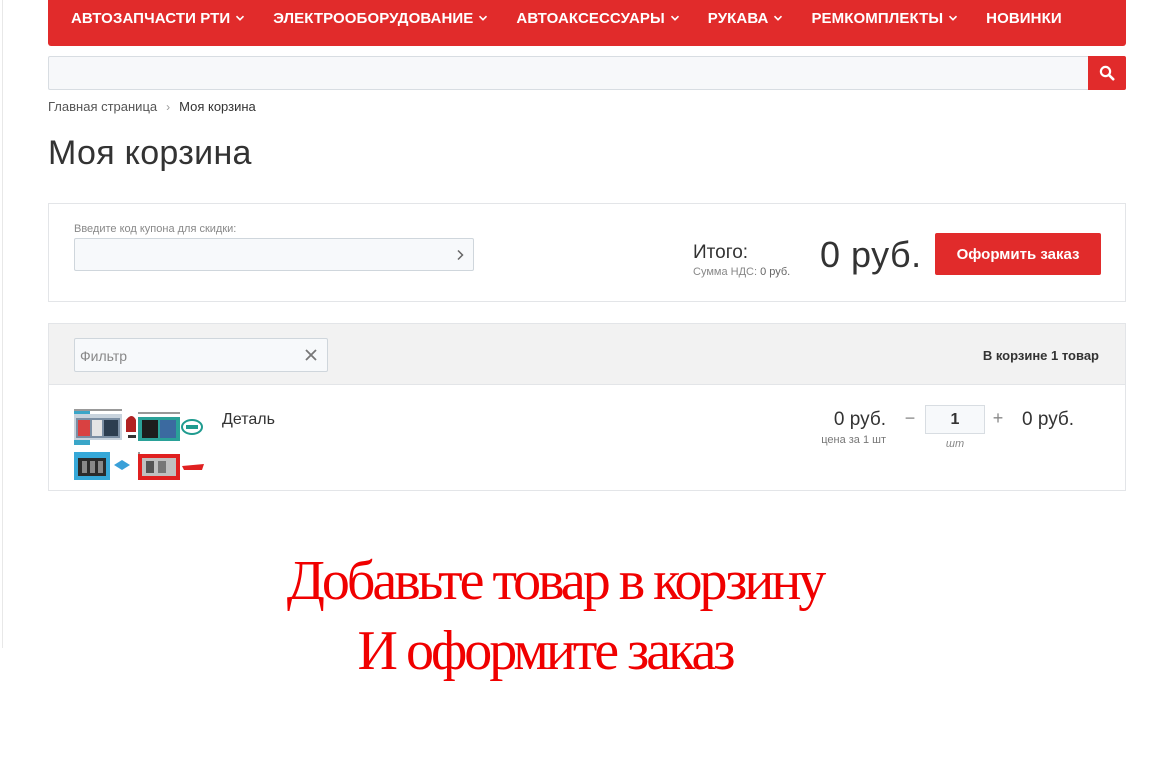  Describe the element at coordinates (587, 354) in the screenshot. I see `cart-header: Фильтр В корзине 1 товар` at that location.